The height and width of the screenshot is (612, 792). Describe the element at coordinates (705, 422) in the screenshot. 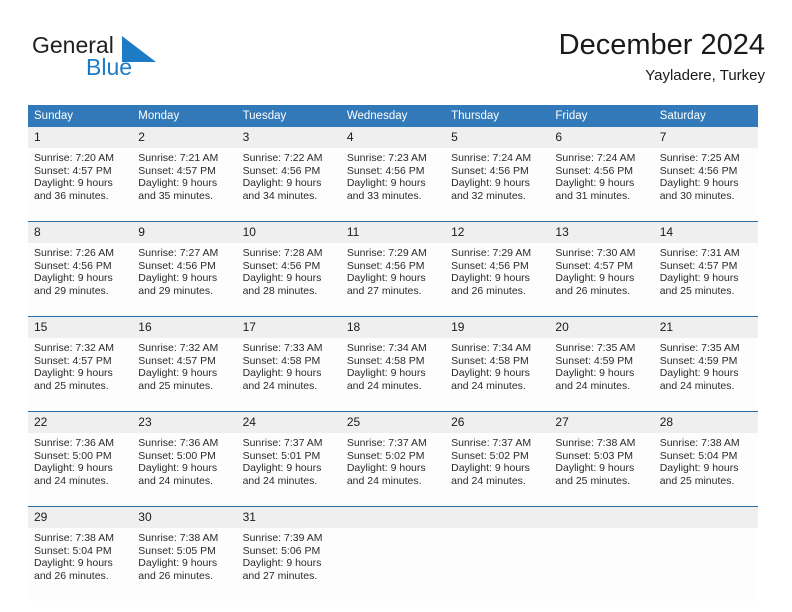

I see `day-number: 28` at that location.